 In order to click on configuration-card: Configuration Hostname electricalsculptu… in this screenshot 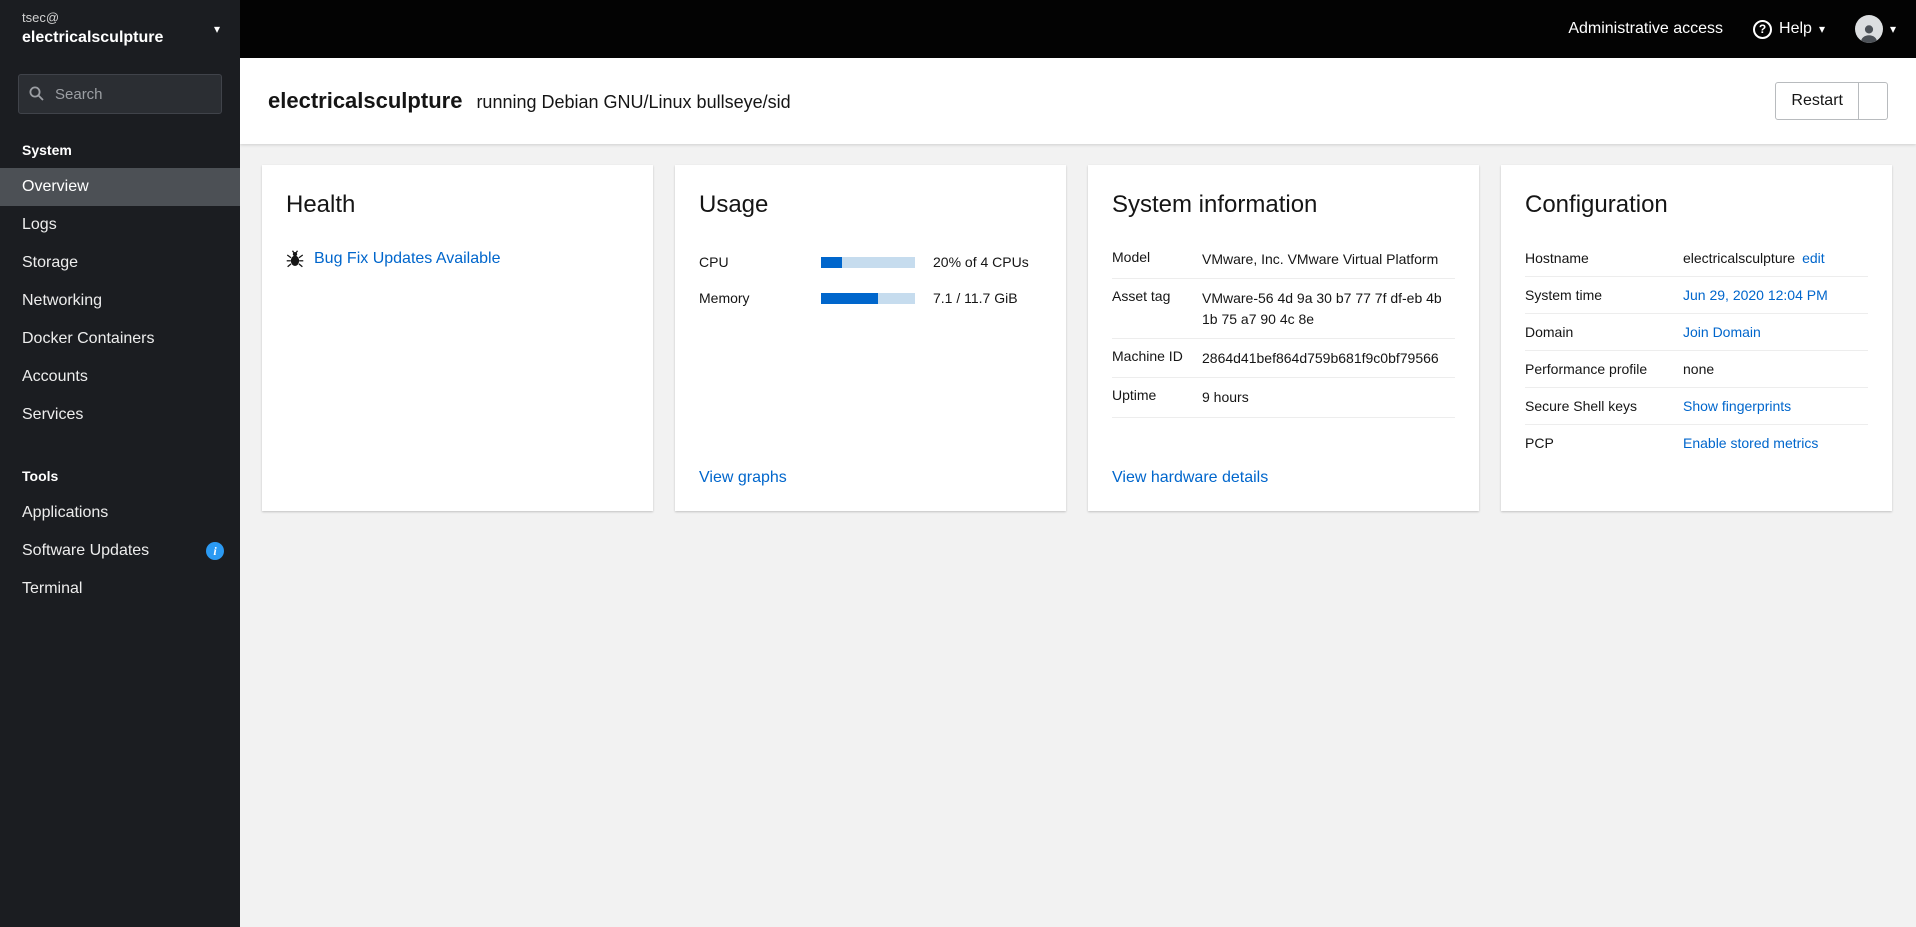, I will do `click(1696, 338)`.